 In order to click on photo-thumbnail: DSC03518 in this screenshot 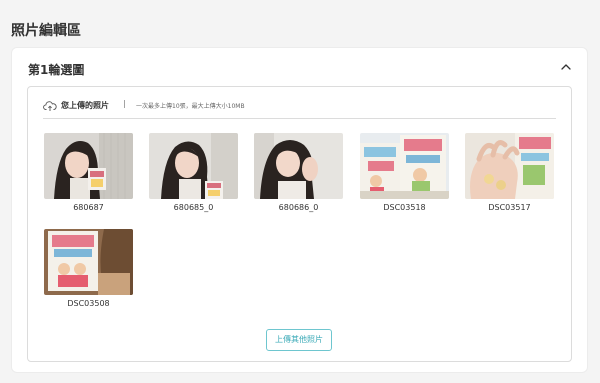, I will do `click(404, 172)`.